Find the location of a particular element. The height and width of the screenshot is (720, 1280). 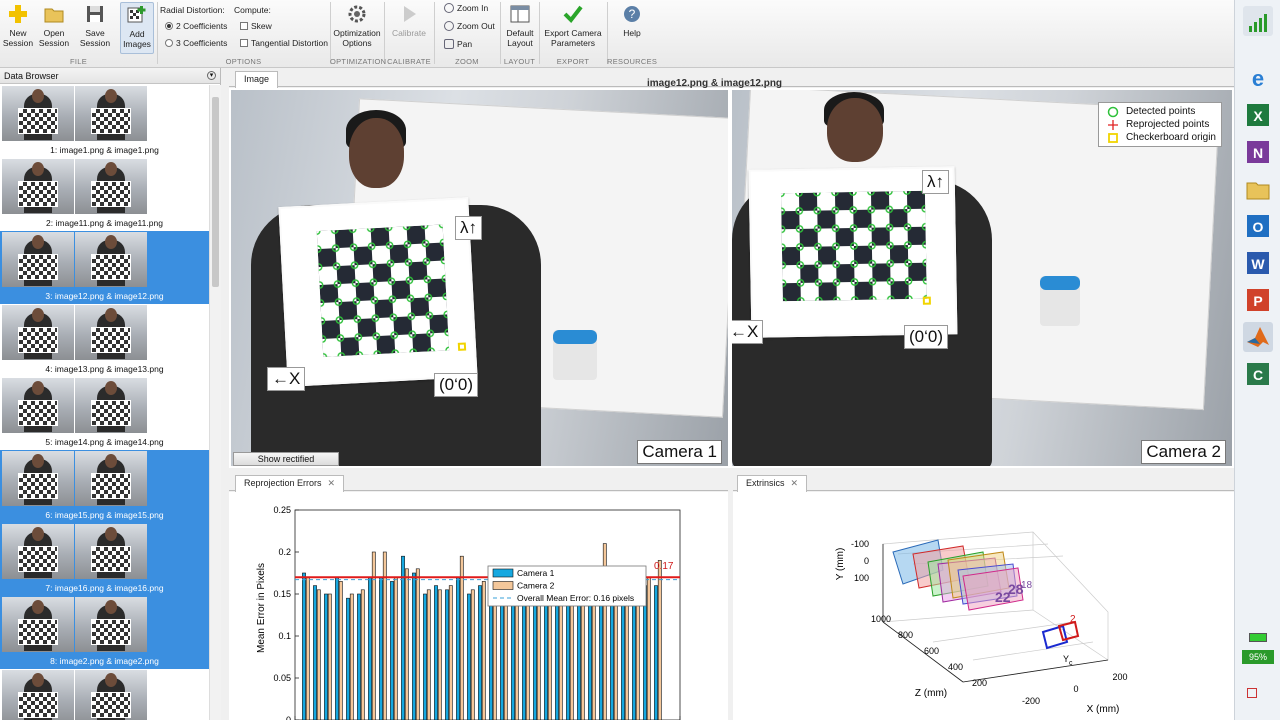

scrollbar-thumb is located at coordinates (215, 192).